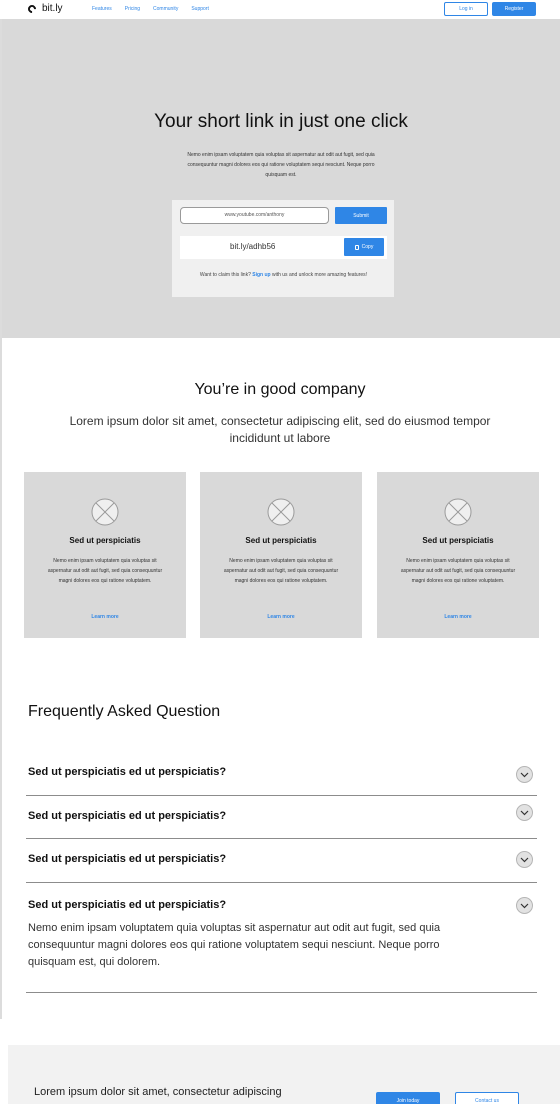 The image size is (560, 1104). I want to click on company-title: You’re in good company, so click(280, 389).